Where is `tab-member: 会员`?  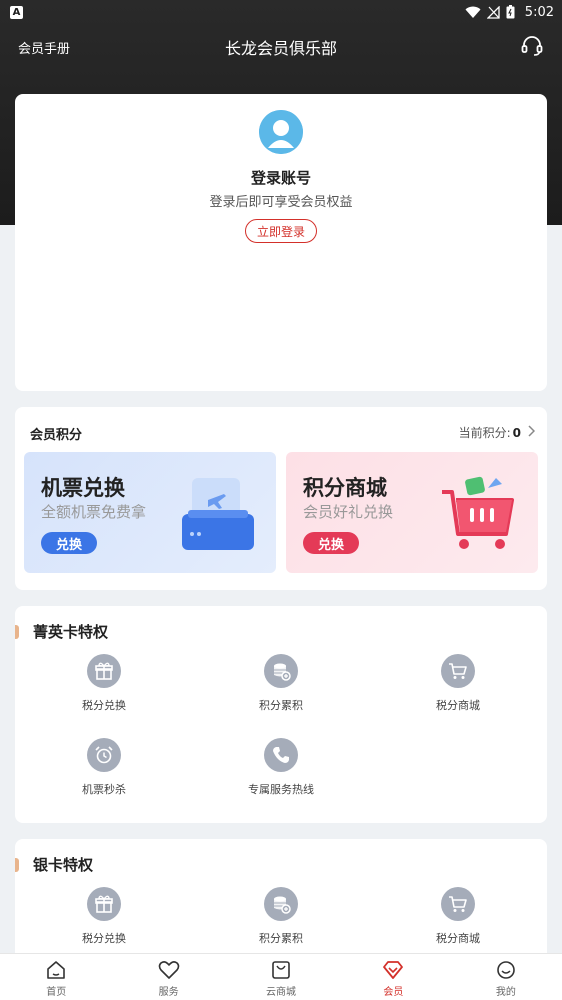 tab-member: 会员 is located at coordinates (393, 977).